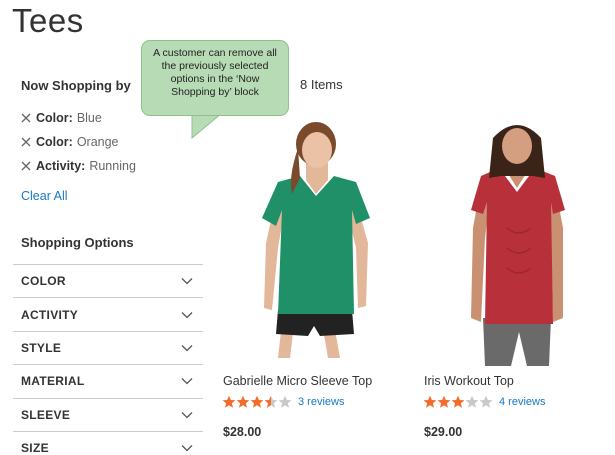 Image resolution: width=615 pixels, height=455 pixels. What do you see at coordinates (46, 414) in the screenshot?
I see `filter-option-label: SLEEVE` at bounding box center [46, 414].